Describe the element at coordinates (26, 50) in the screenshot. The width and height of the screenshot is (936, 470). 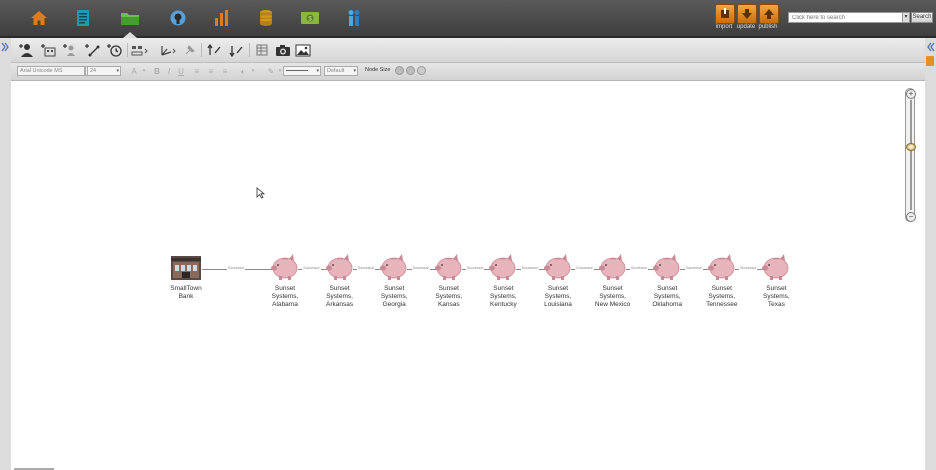
I see `add-person-icon` at that location.